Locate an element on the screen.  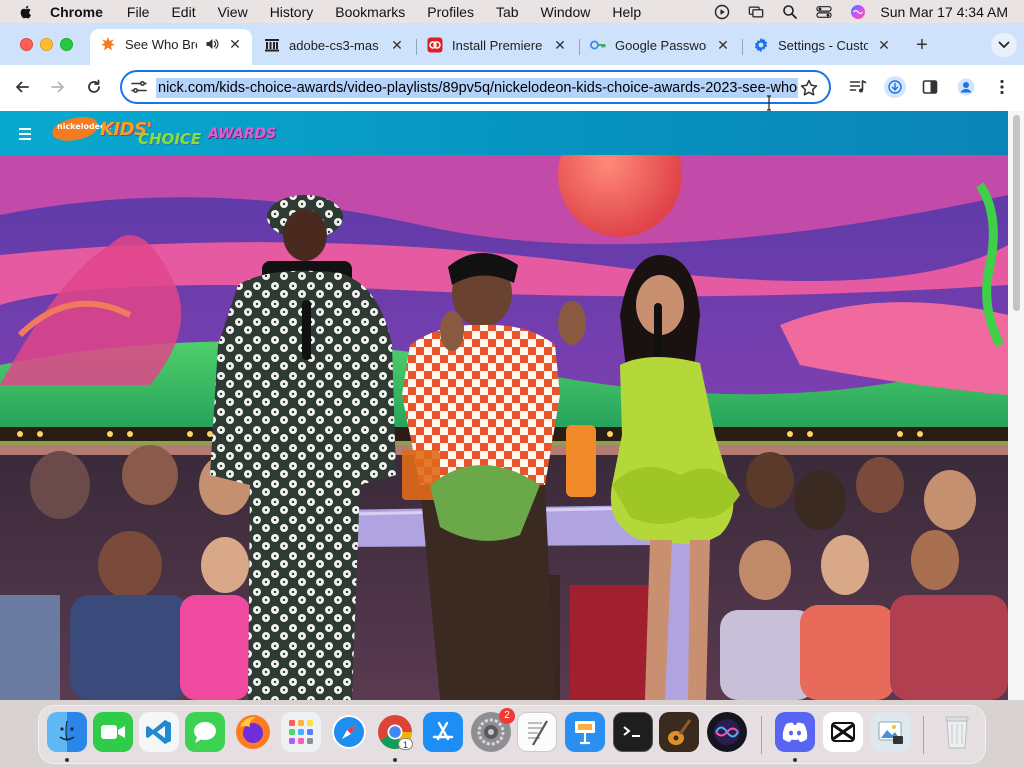
new-tab-button: + is located at coordinates (922, 45).